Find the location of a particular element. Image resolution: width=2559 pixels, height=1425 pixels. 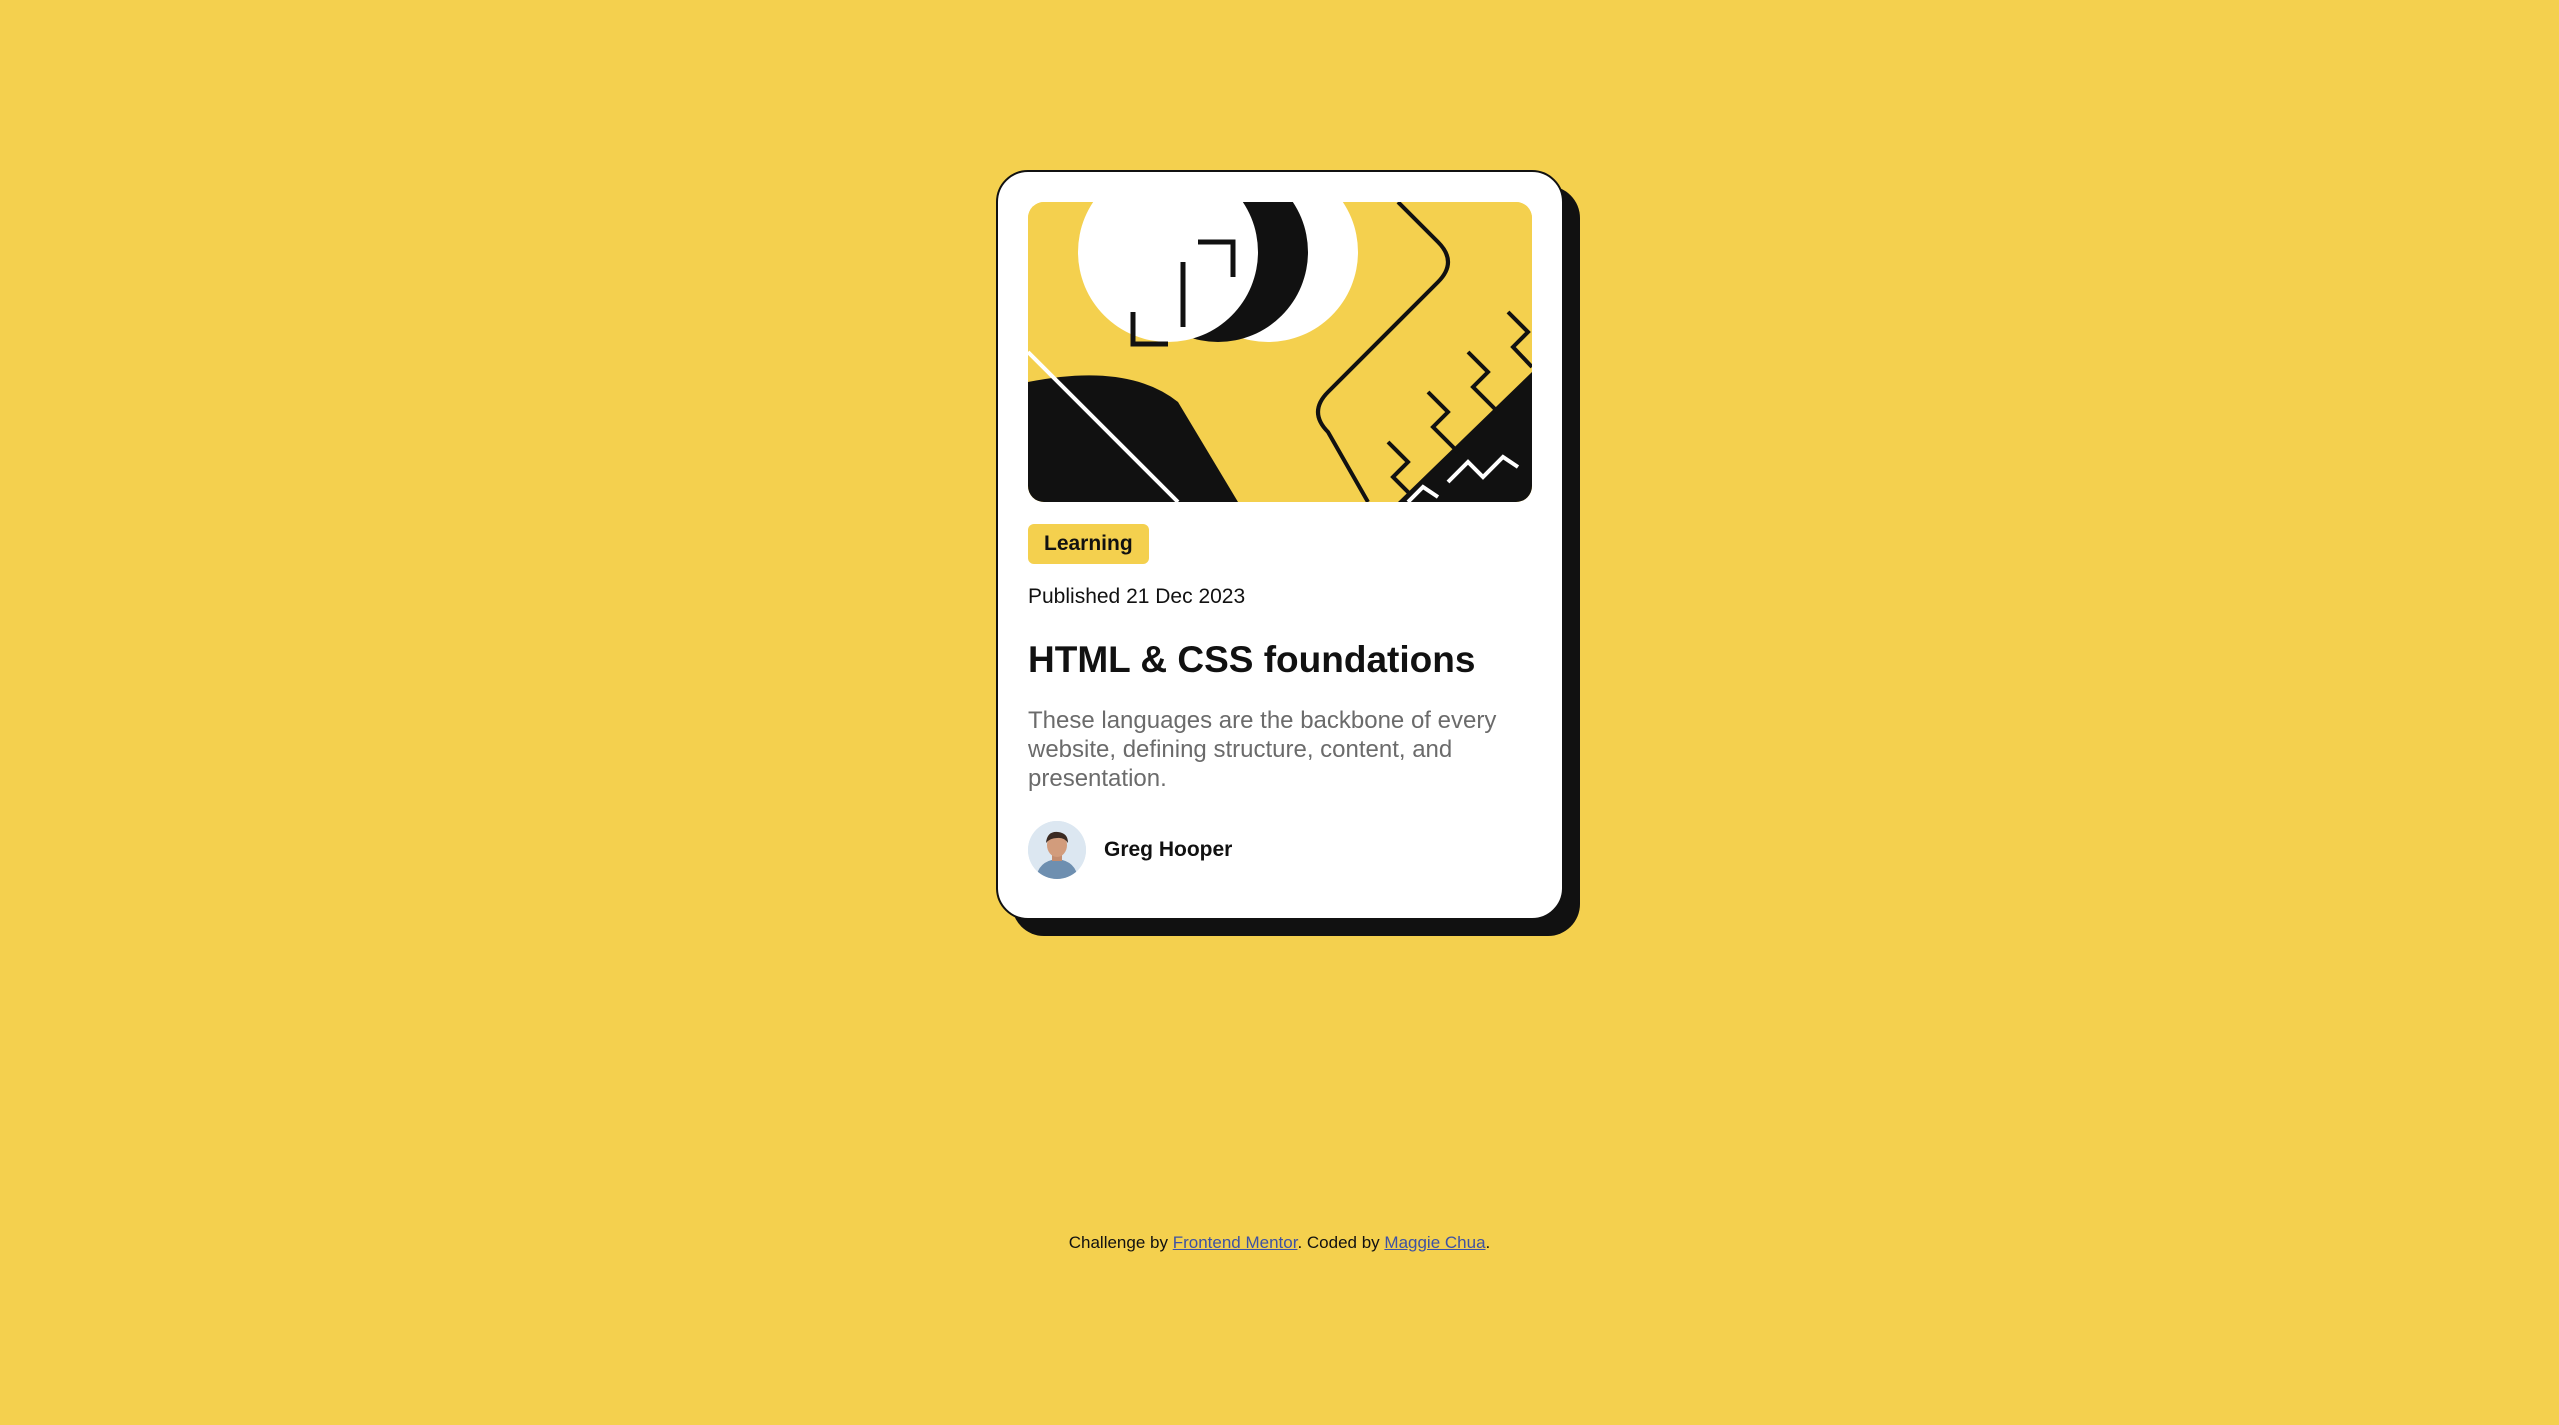

abstract-illustration-icon is located at coordinates (1280, 352).